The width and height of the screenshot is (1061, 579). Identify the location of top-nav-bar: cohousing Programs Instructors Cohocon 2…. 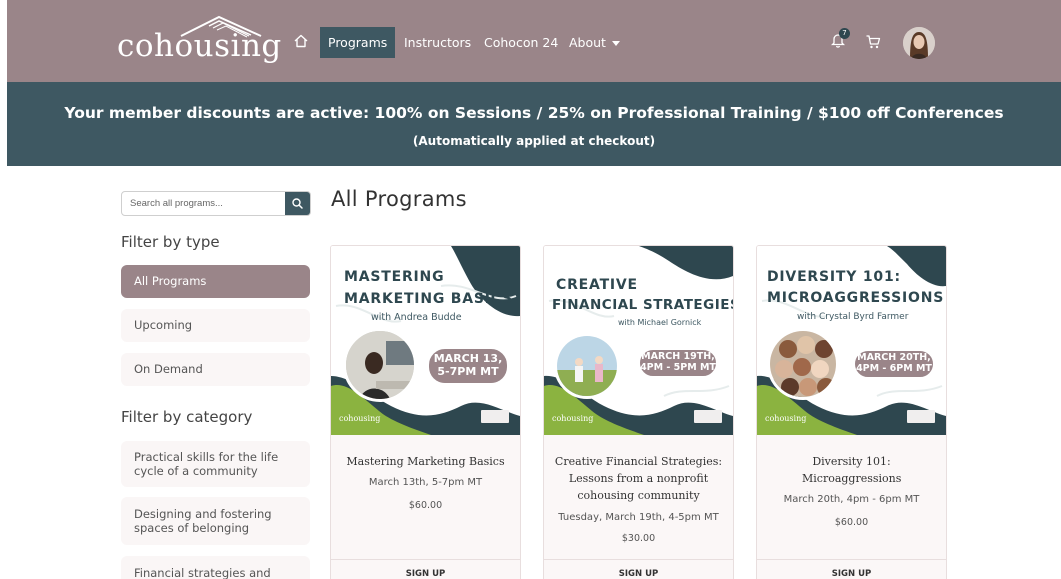
(534, 41).